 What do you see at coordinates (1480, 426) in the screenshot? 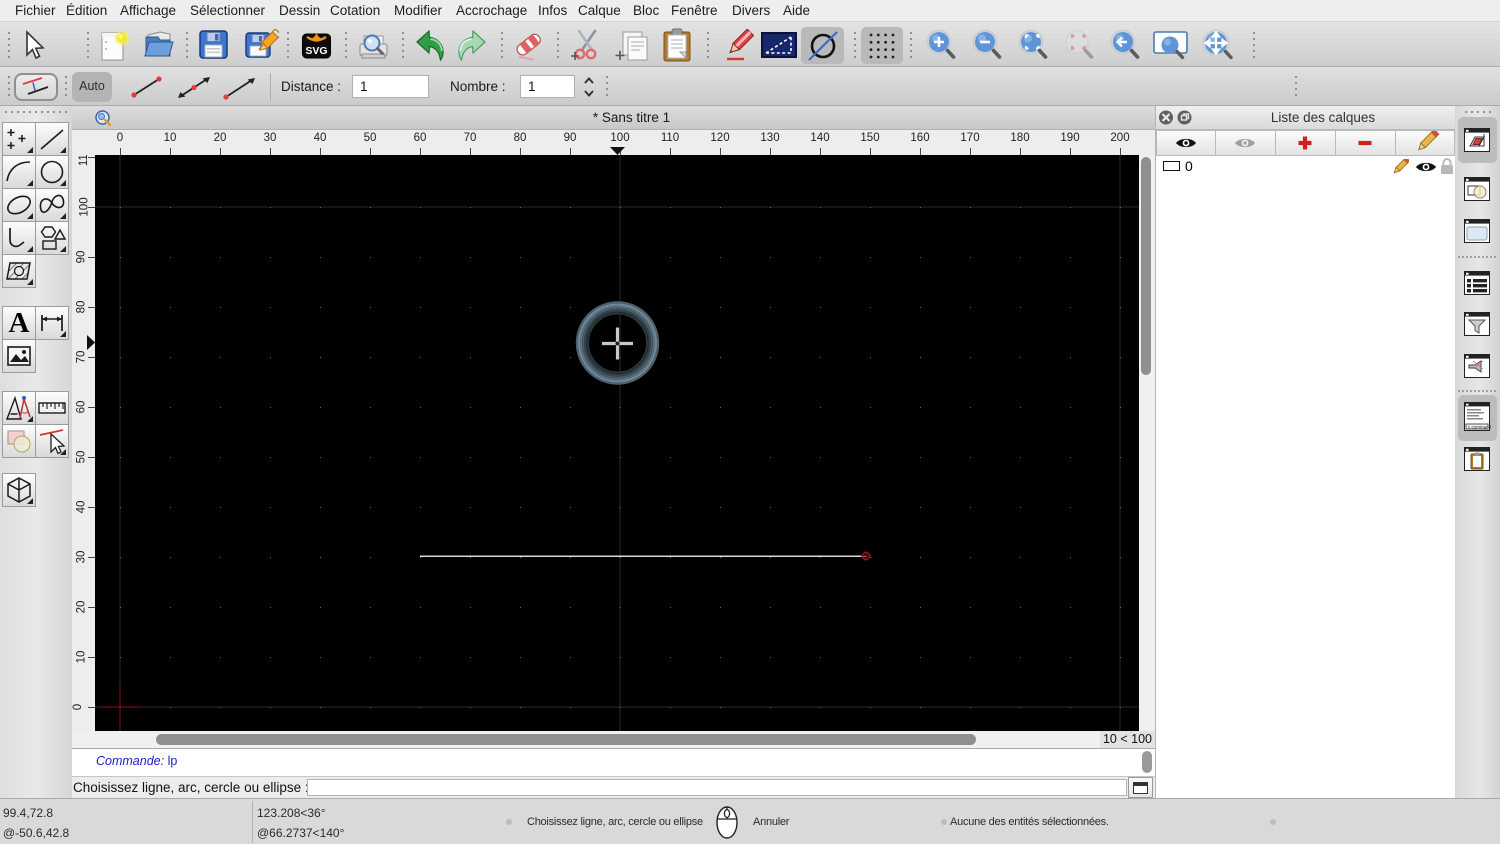
I see `svg-text: c command` at bounding box center [1480, 426].